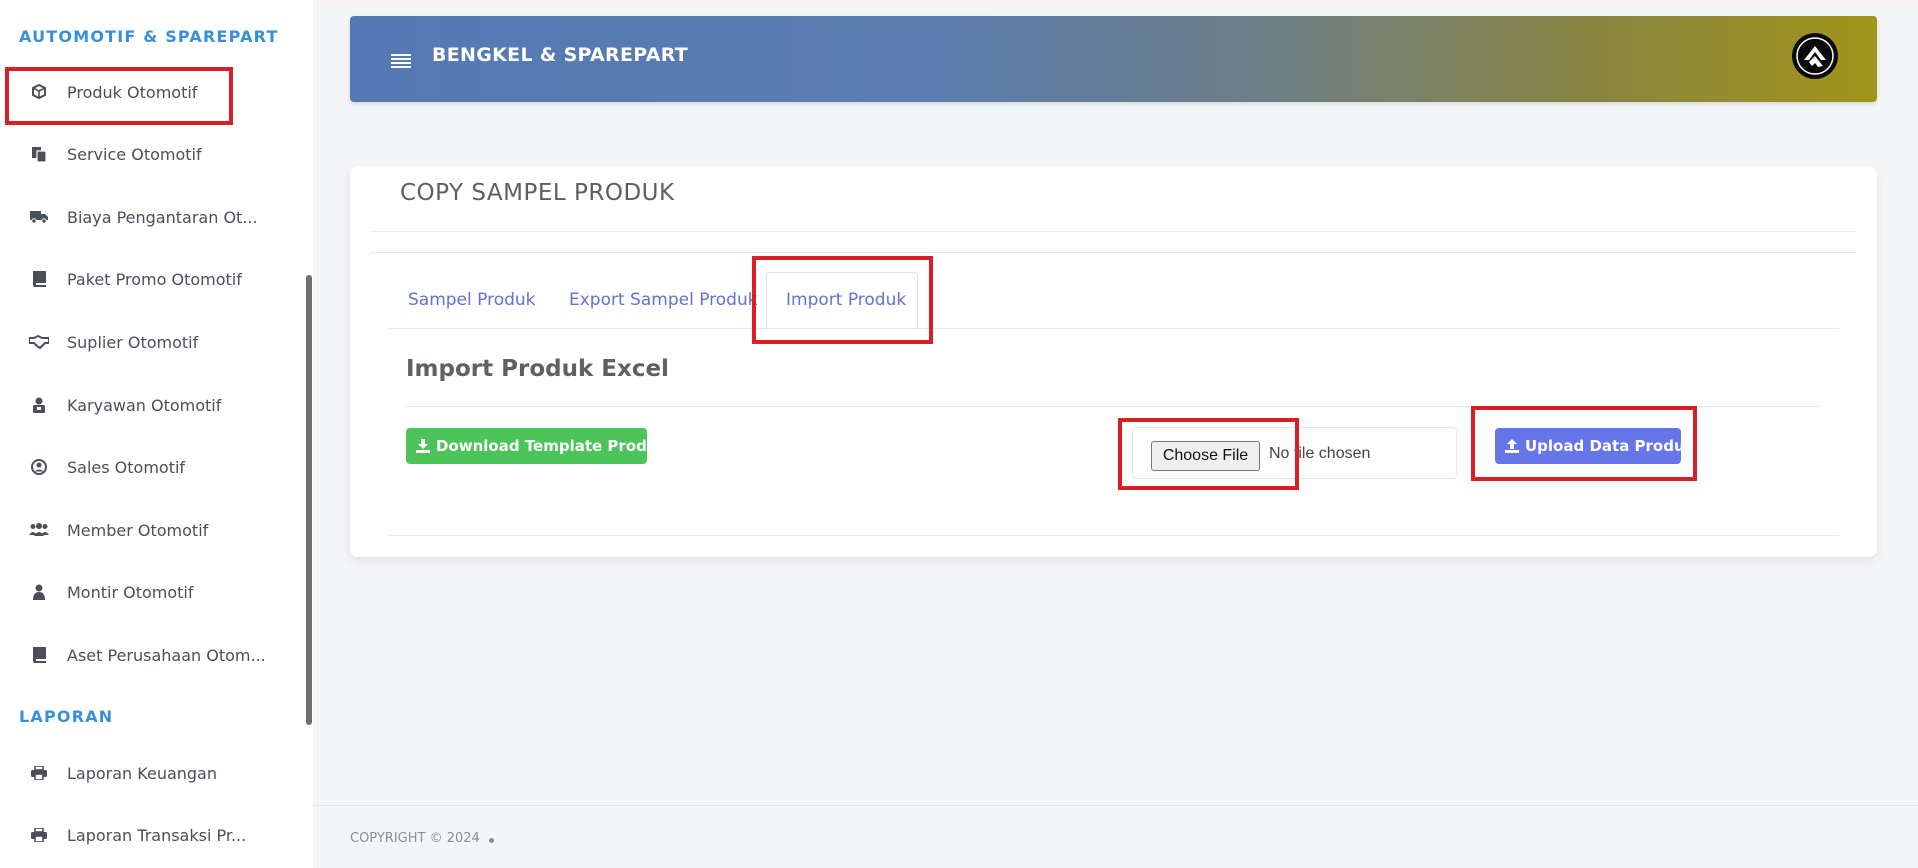 This screenshot has height=868, width=1918. I want to click on top-navbar: BENGKEL & SPAREPART, so click(1113, 59).